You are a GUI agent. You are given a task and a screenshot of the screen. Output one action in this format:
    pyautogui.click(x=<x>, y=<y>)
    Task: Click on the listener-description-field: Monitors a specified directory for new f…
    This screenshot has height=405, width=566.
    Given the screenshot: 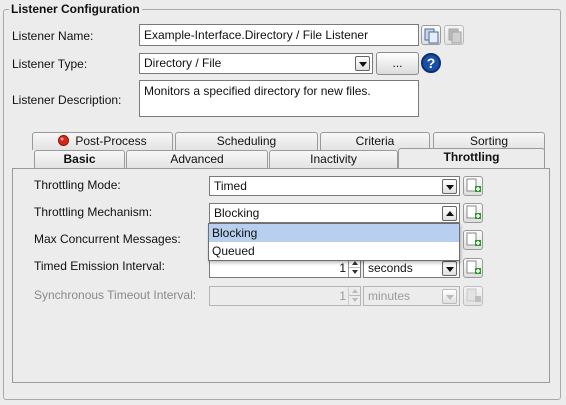 What is the action you would take?
    pyautogui.click(x=279, y=98)
    